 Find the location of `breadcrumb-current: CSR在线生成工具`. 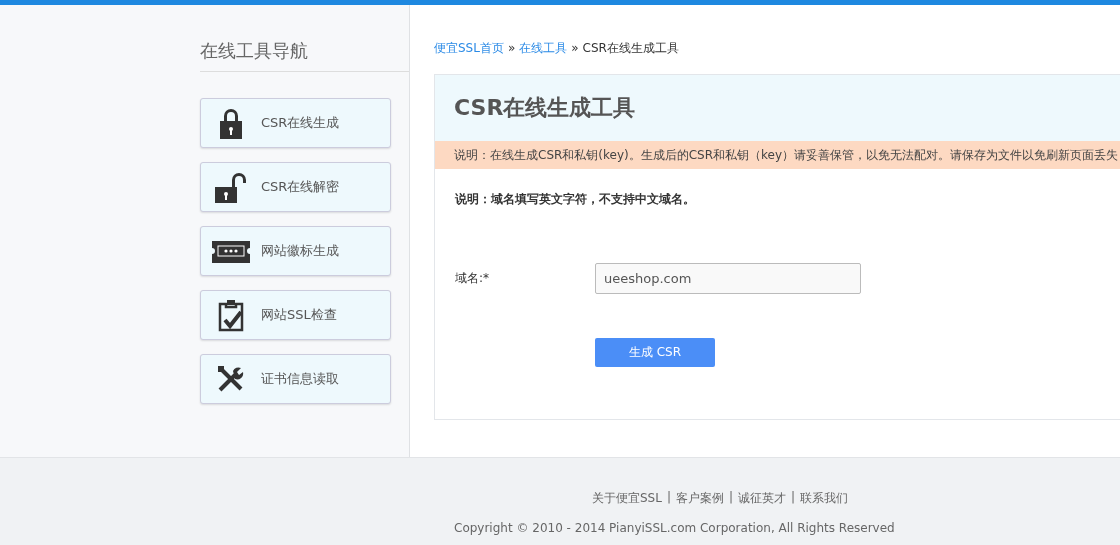

breadcrumb-current: CSR在线生成工具 is located at coordinates (630, 48).